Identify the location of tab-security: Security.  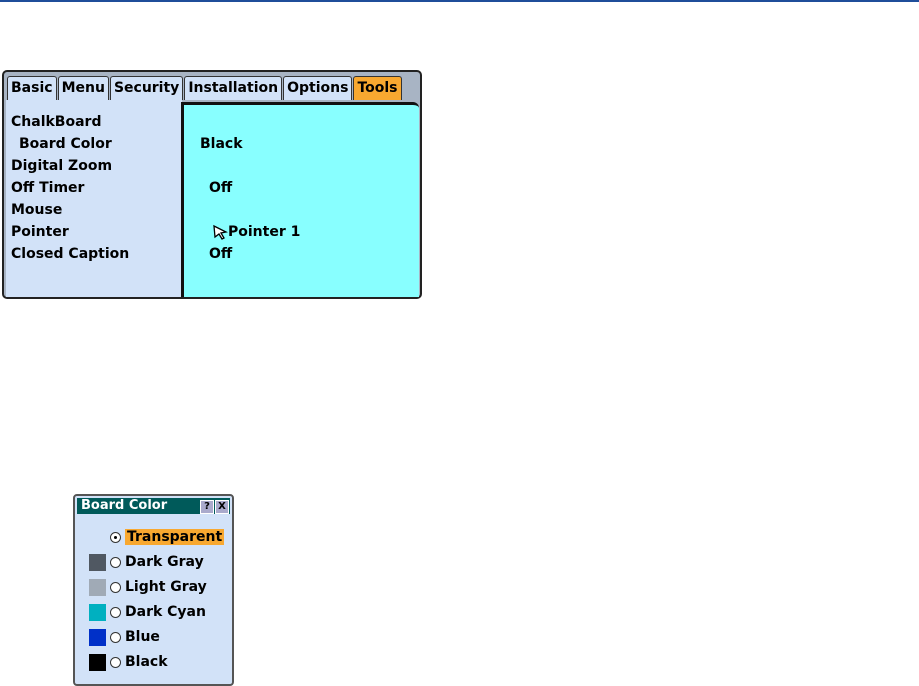
(146, 88).